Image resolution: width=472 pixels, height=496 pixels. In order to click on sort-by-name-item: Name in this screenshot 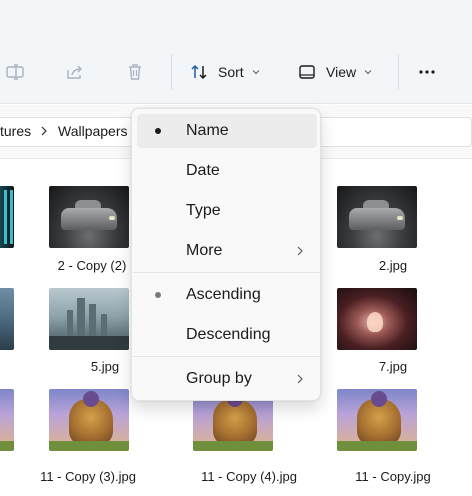, I will do `click(227, 131)`.